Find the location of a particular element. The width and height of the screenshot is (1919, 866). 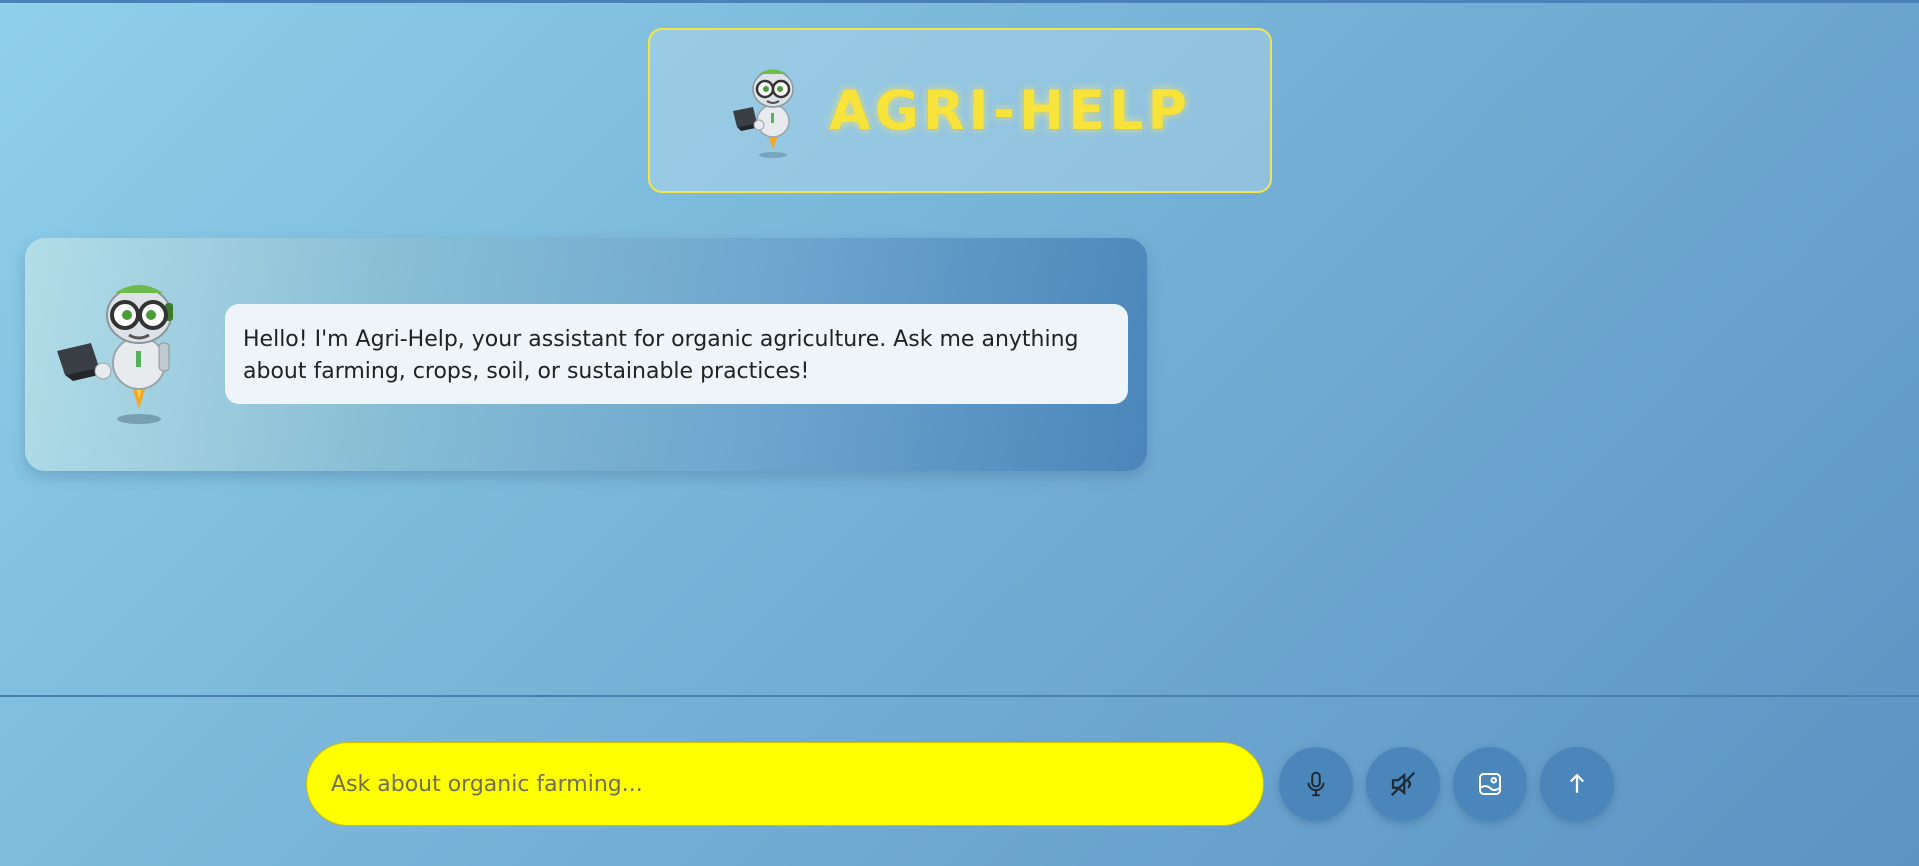

chat-input is located at coordinates (796, 784).